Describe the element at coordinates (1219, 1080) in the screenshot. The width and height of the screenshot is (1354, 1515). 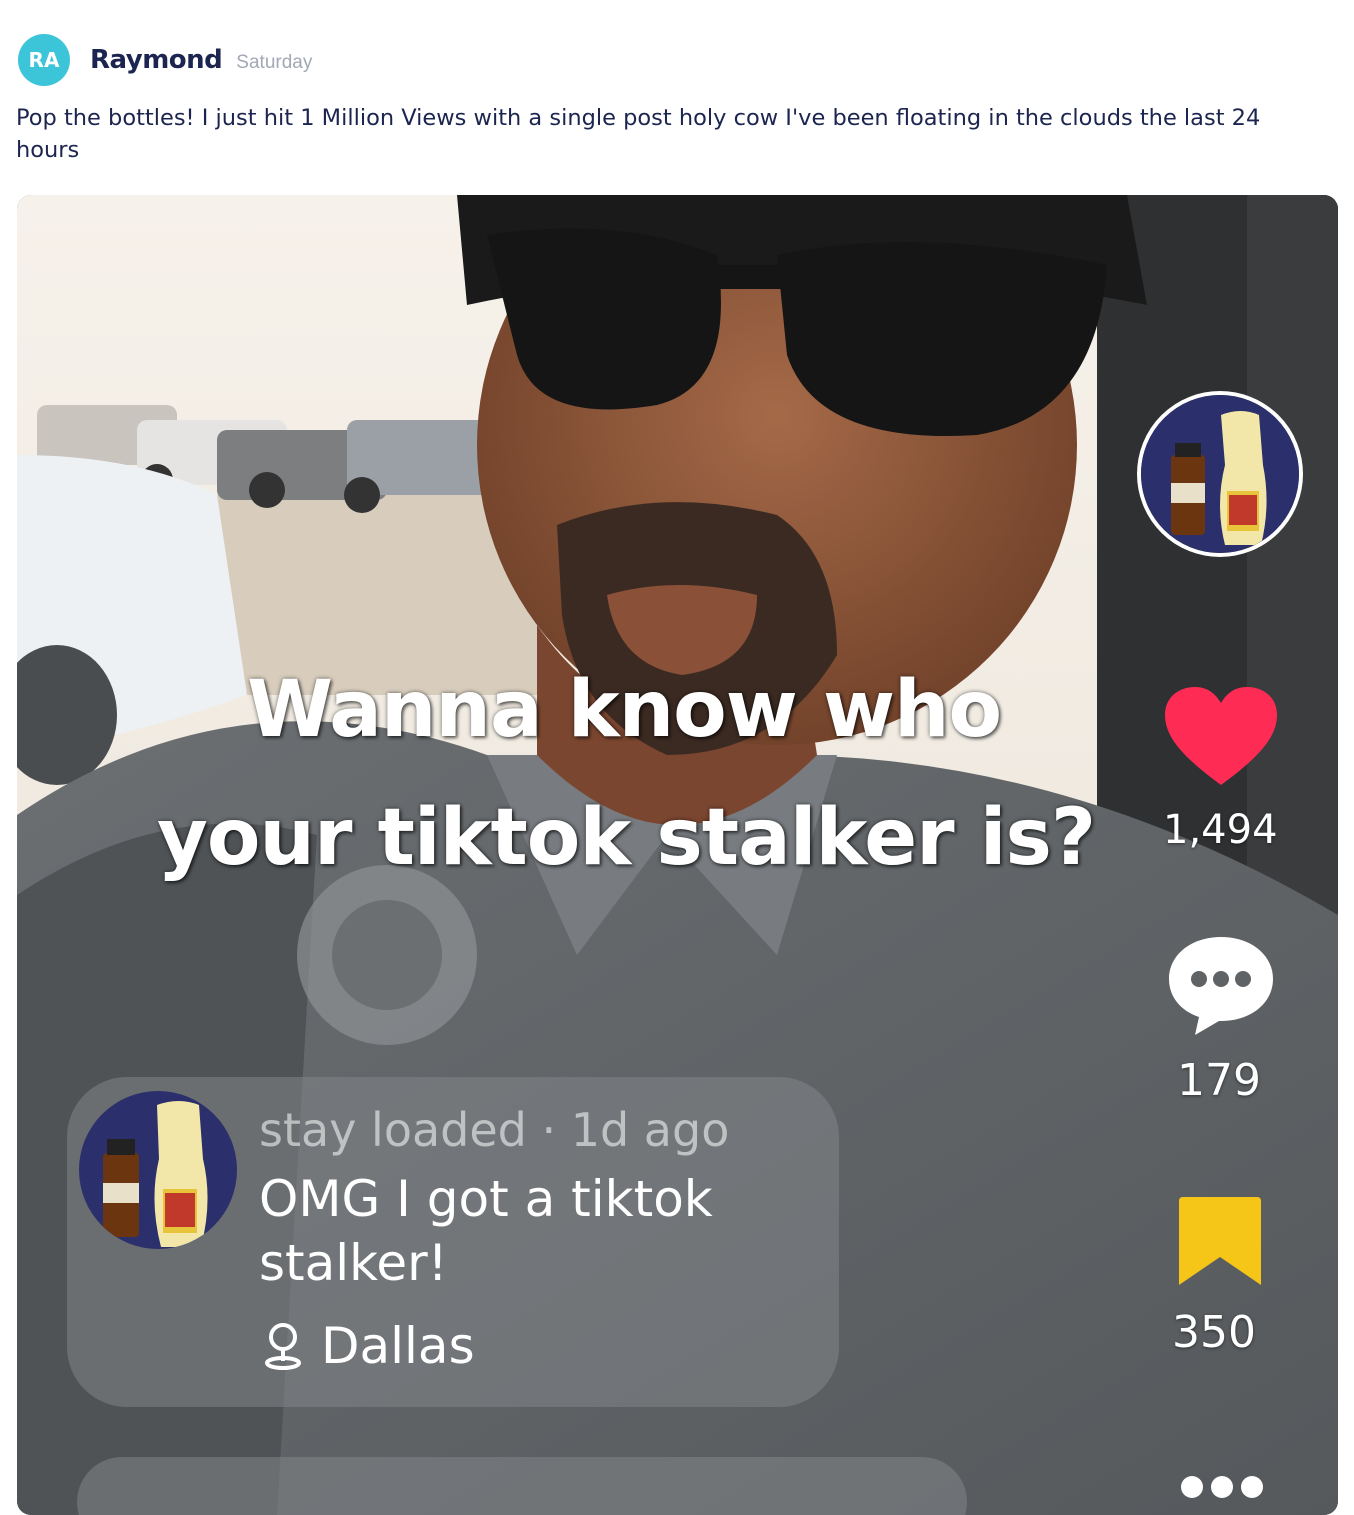
I see `comment-count: 179` at that location.